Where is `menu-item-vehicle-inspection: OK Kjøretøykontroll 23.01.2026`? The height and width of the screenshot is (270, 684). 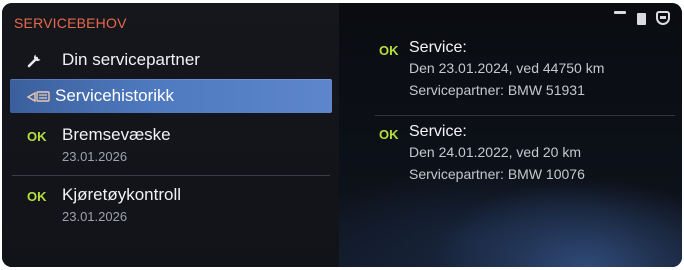
menu-item-vehicle-inspection: OK Kjøretøykontroll 23.01.2026 is located at coordinates (171, 207).